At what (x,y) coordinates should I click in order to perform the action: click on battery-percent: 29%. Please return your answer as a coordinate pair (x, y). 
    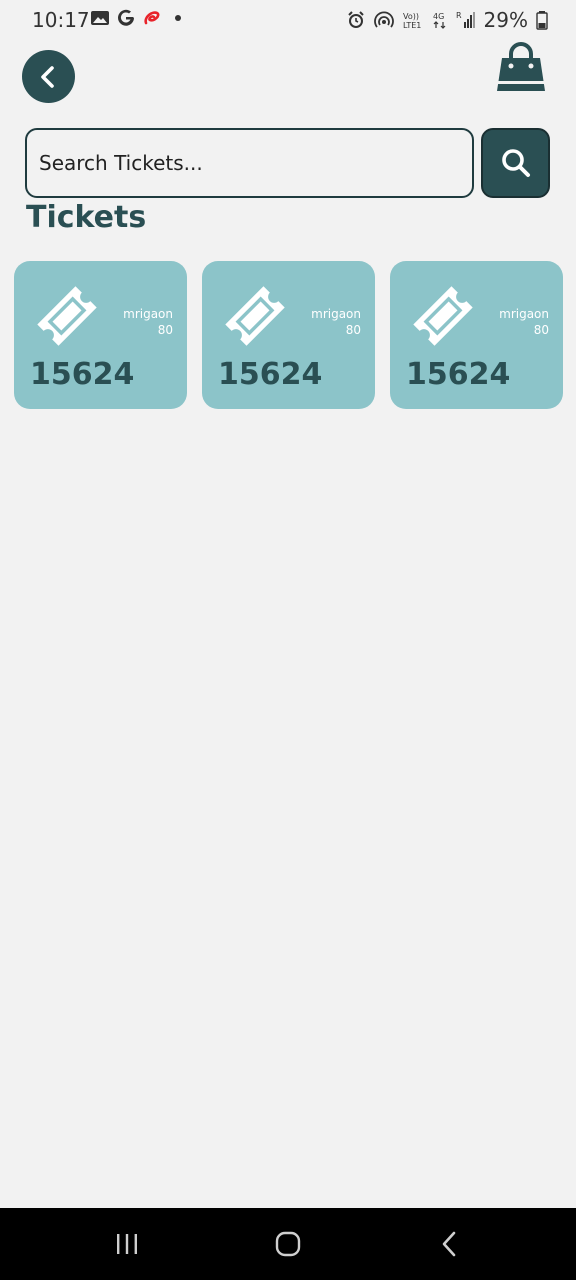
    Looking at the image, I should click on (505, 20).